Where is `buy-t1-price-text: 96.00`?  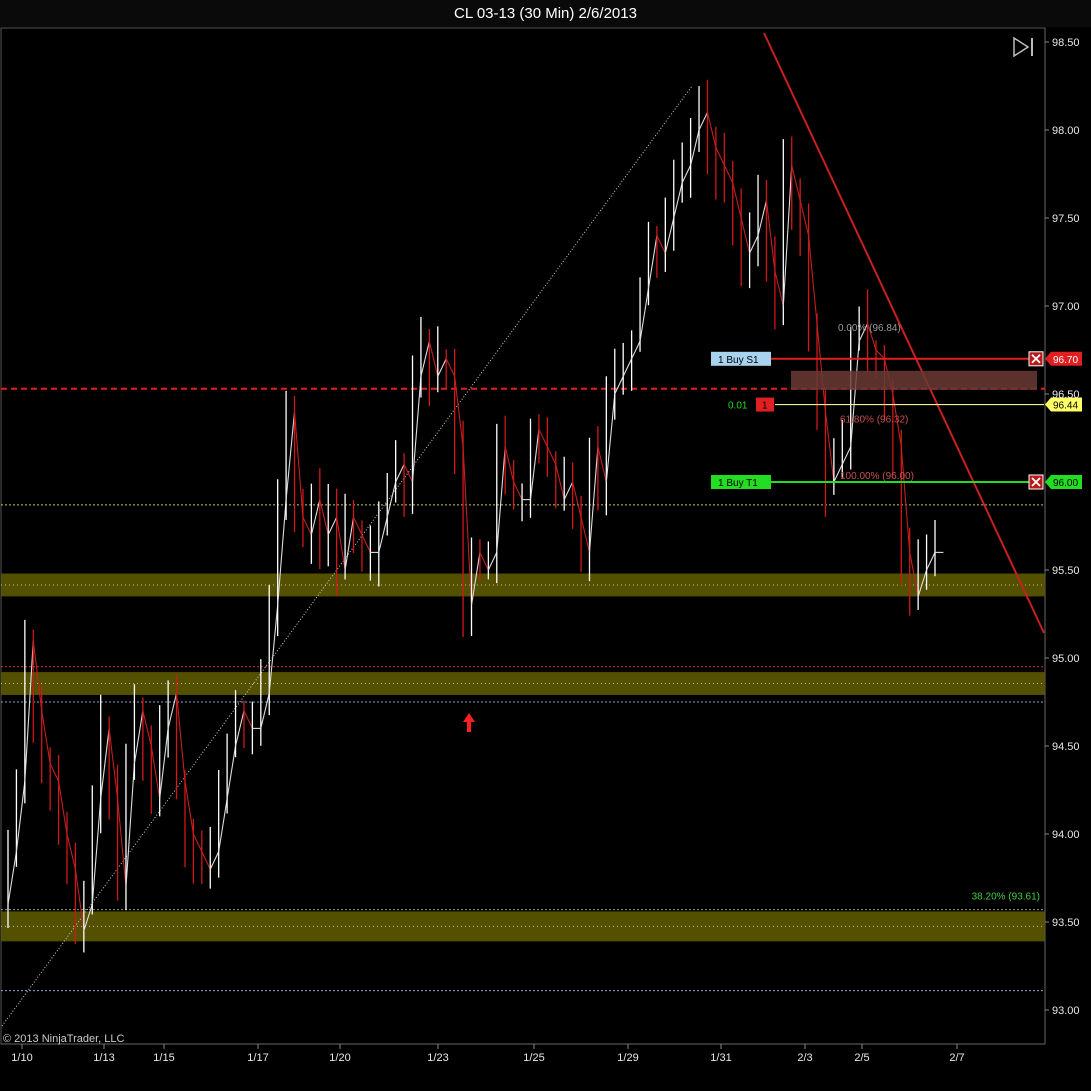
buy-t1-price-text: 96.00 is located at coordinates (1065, 483).